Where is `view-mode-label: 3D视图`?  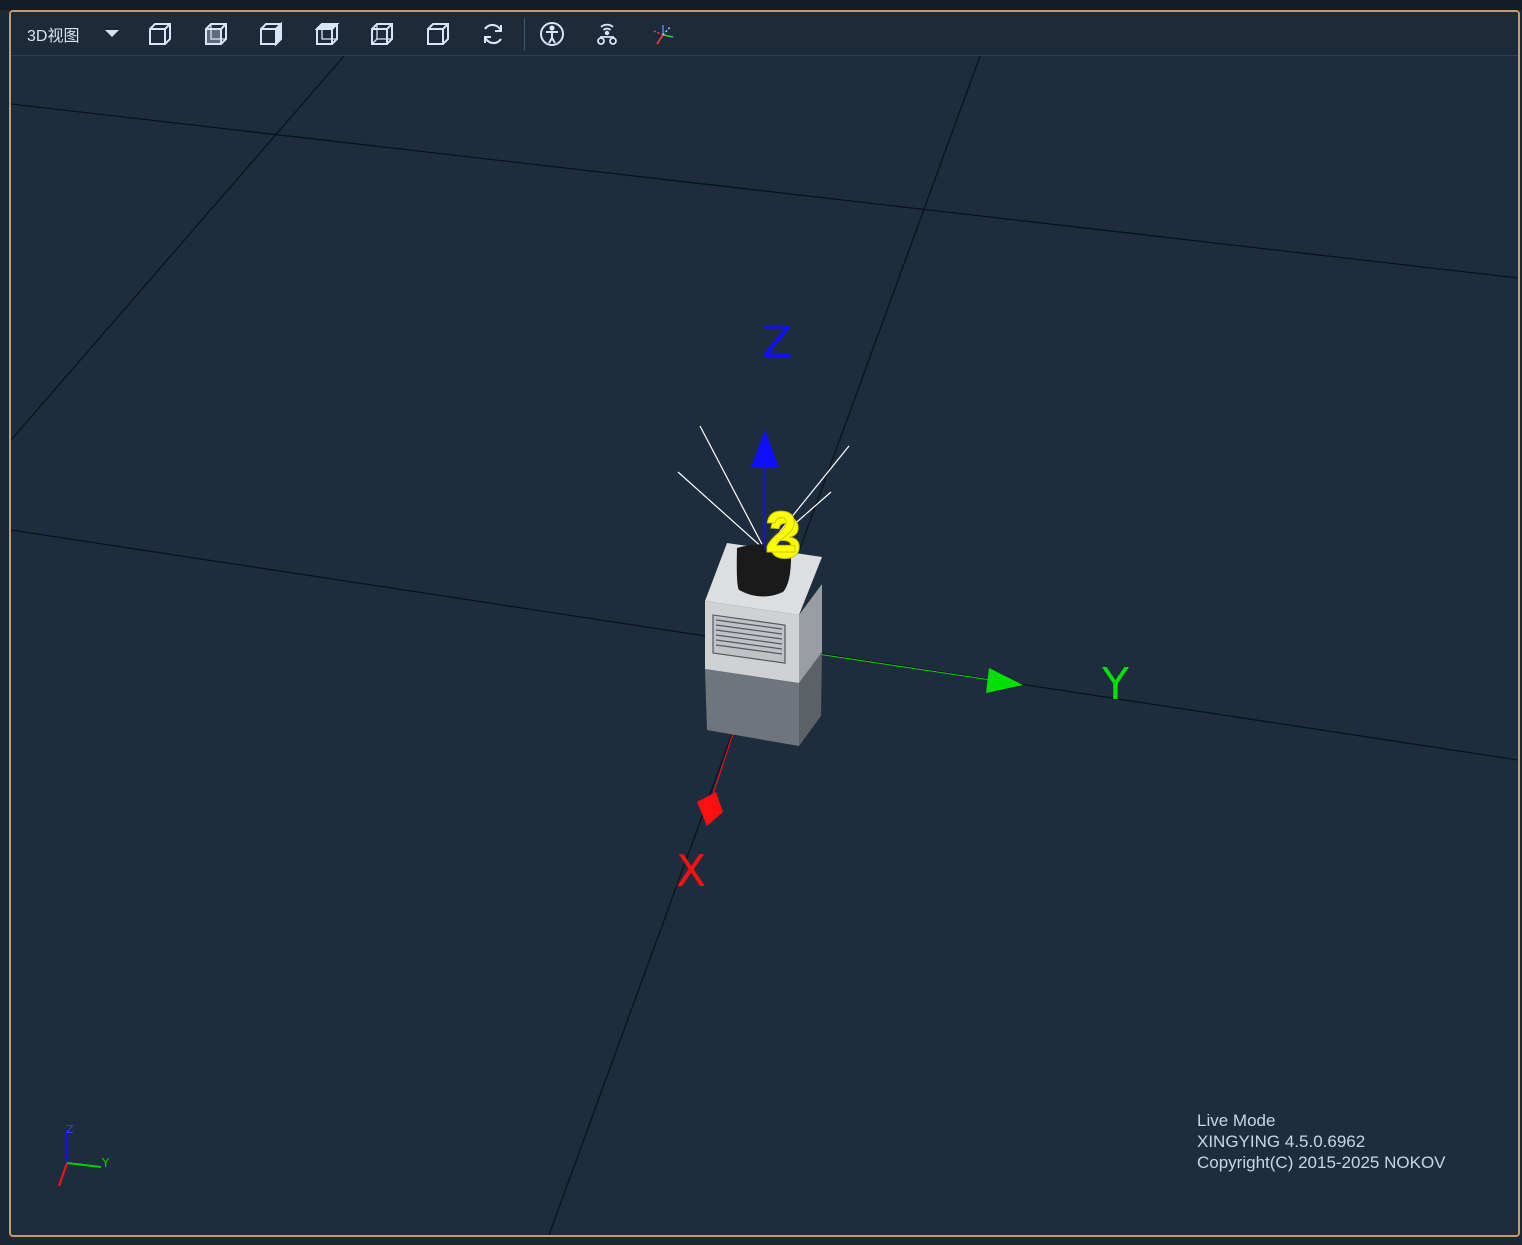 view-mode-label: 3D视图 is located at coordinates (53, 36).